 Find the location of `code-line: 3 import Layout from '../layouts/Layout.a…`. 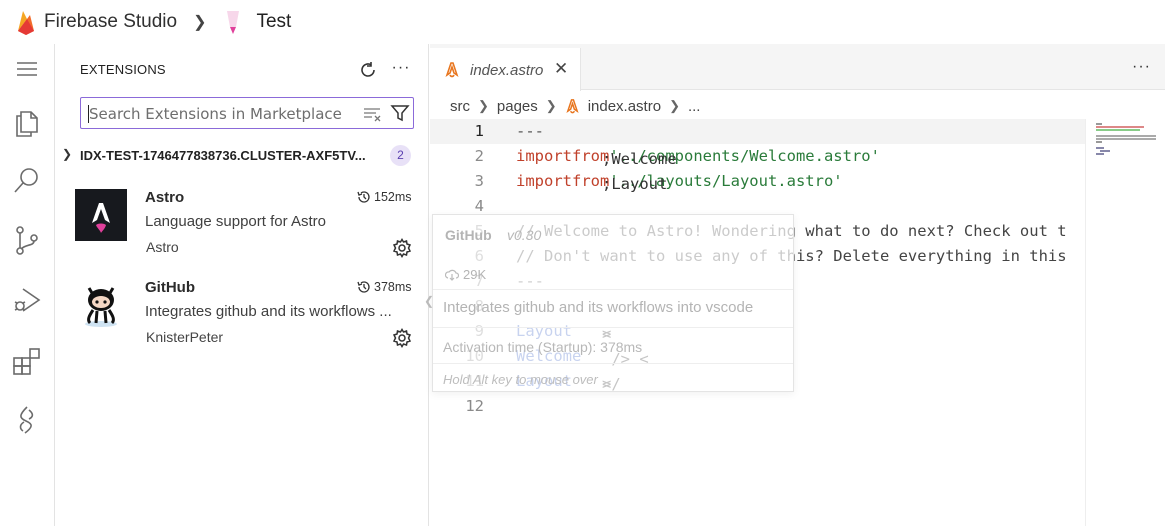

code-line: 3 import Layout from '../layouts/Layout.a… is located at coordinates (757, 181).